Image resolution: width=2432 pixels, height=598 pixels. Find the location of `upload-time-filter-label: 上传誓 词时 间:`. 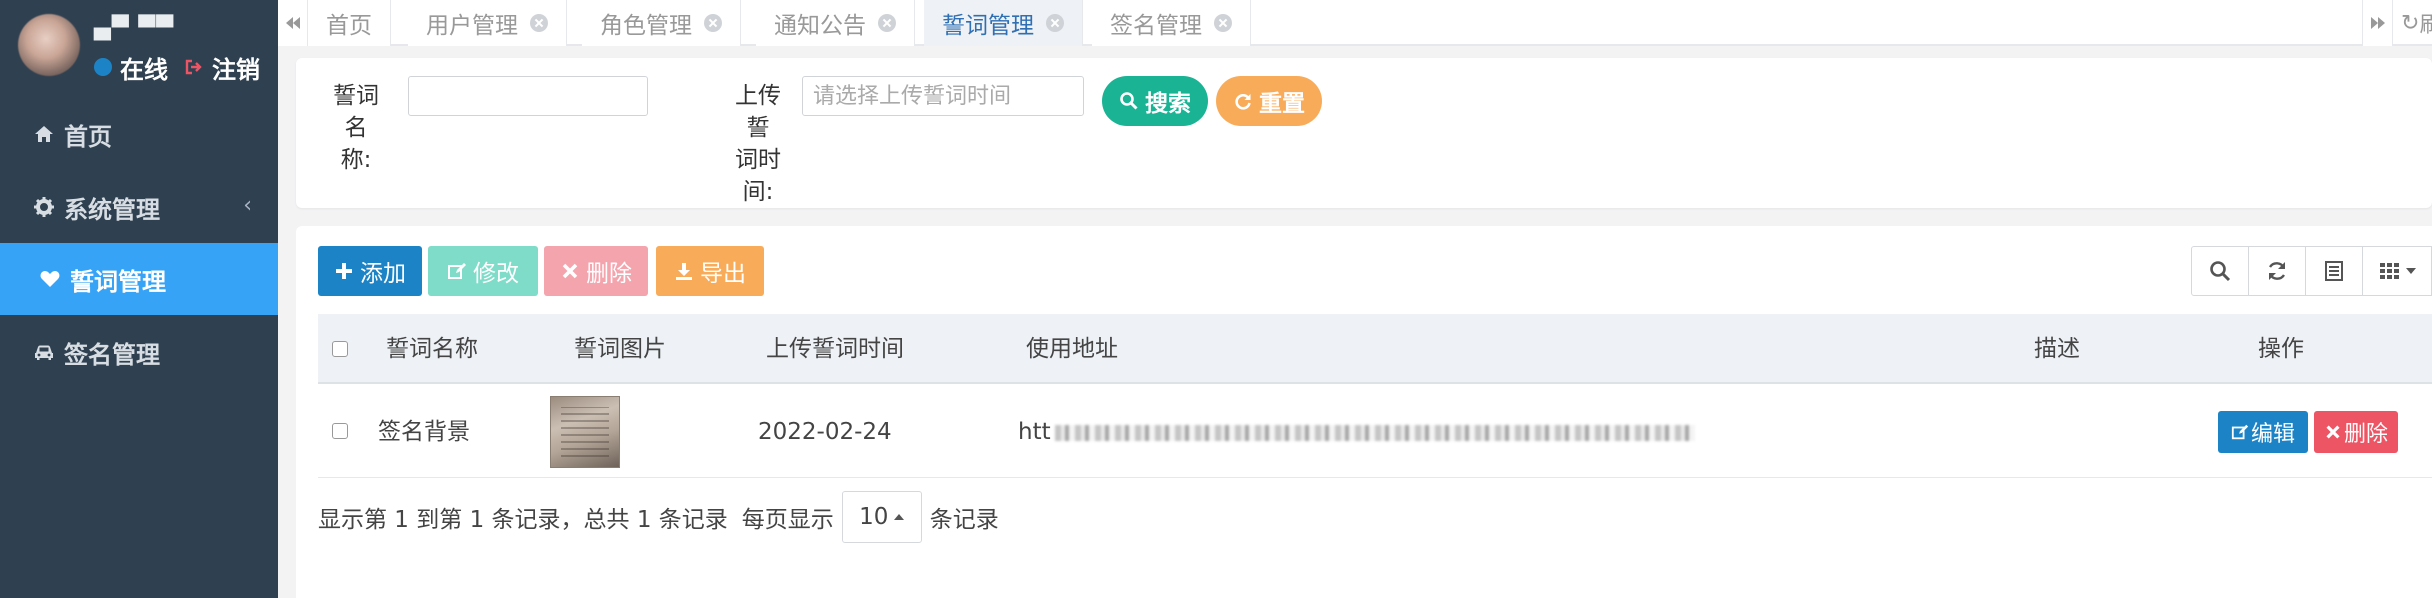

upload-time-filter-label: 上传誓 词时 间: is located at coordinates (758, 144).